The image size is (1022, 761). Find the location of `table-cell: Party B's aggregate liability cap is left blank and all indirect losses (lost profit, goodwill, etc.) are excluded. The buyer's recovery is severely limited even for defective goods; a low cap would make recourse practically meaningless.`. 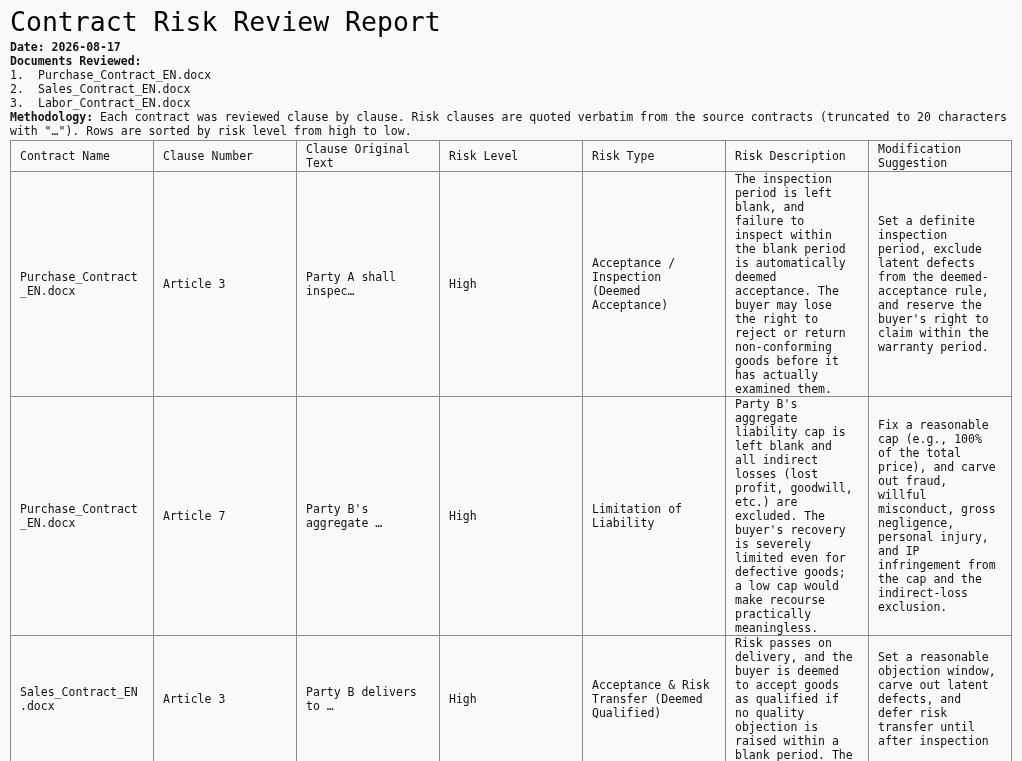

table-cell: Party B's aggregate liability cap is left blank and all indirect losses (lost profit, goodwill, etc.) are excluded. The buyer's recovery is severely limited even for defective goods; a low cap would make recourse practically meaningless. is located at coordinates (797, 516).